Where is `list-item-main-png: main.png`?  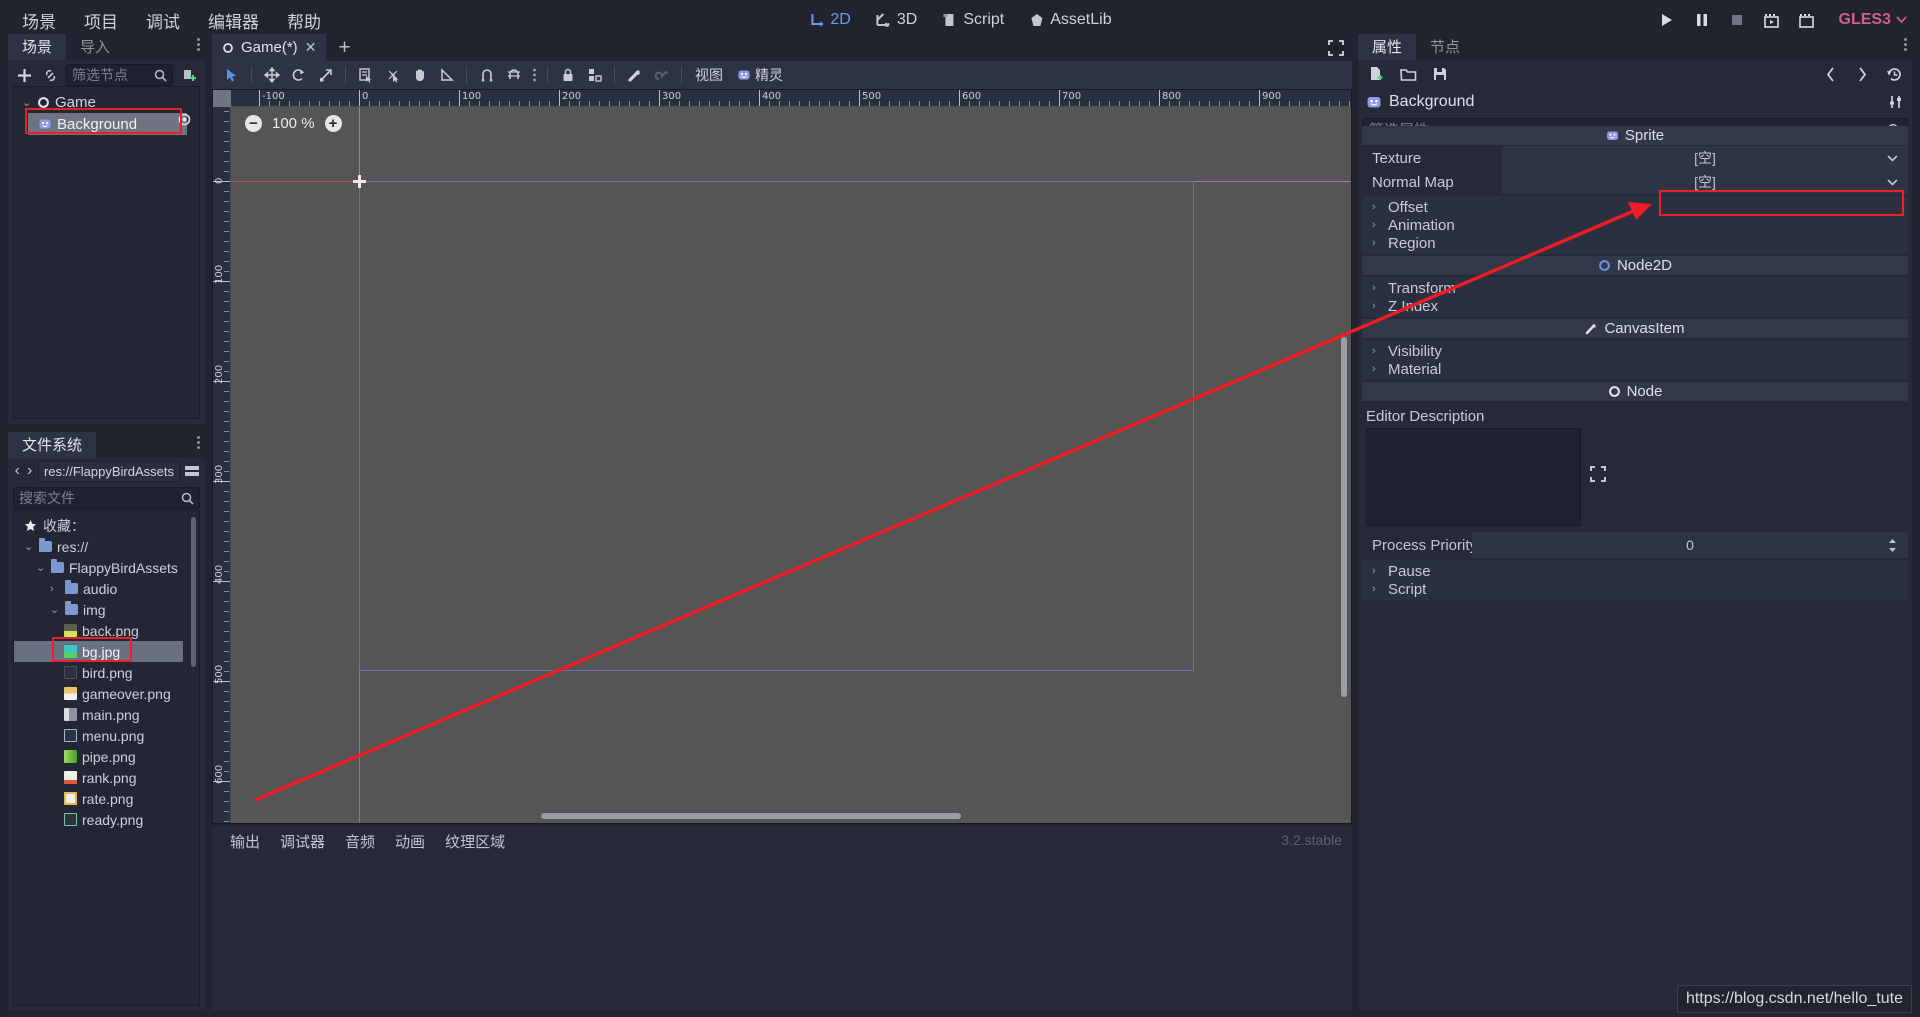 list-item-main-png: main.png is located at coordinates (106, 714).